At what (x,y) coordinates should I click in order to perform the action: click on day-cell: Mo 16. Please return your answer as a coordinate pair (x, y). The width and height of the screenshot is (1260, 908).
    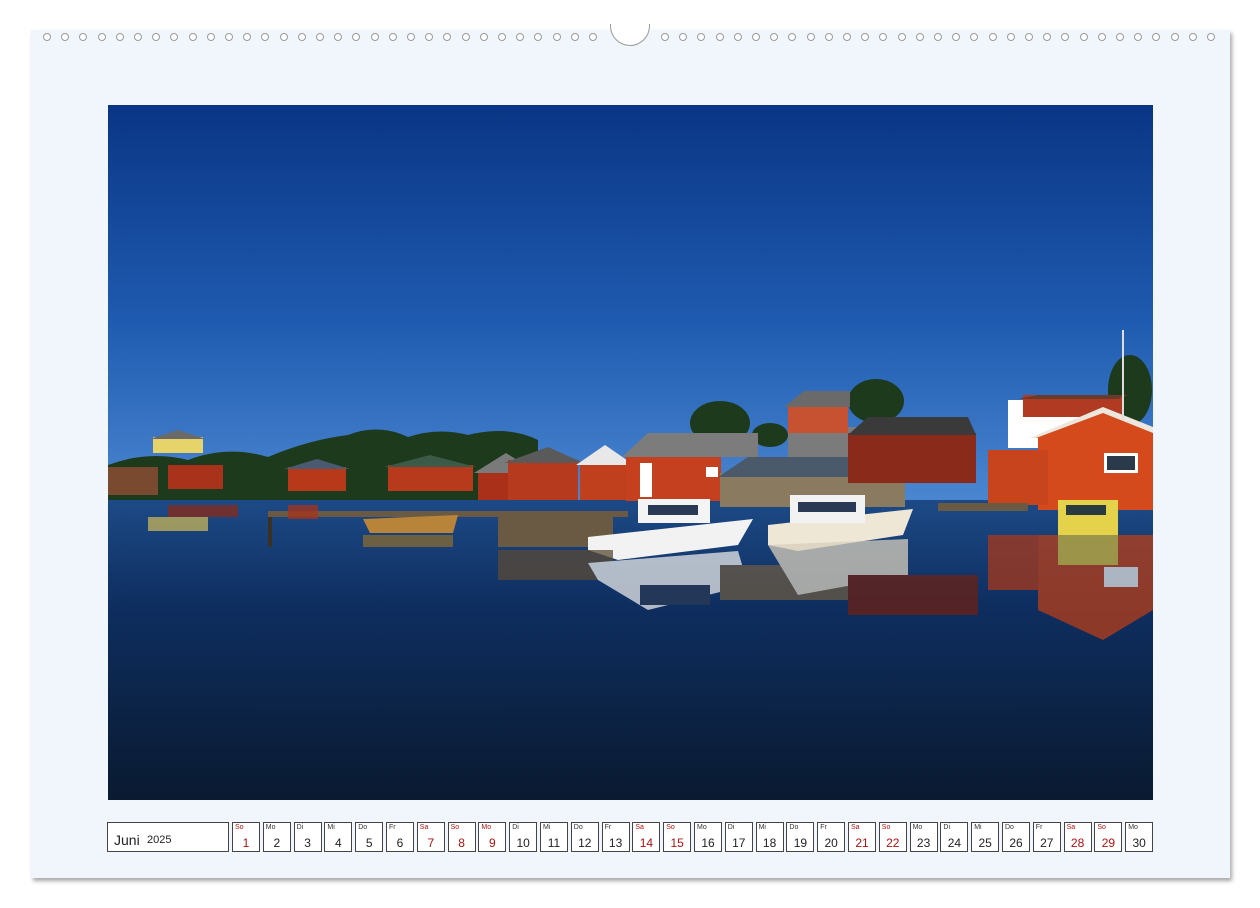
    Looking at the image, I should click on (708, 837).